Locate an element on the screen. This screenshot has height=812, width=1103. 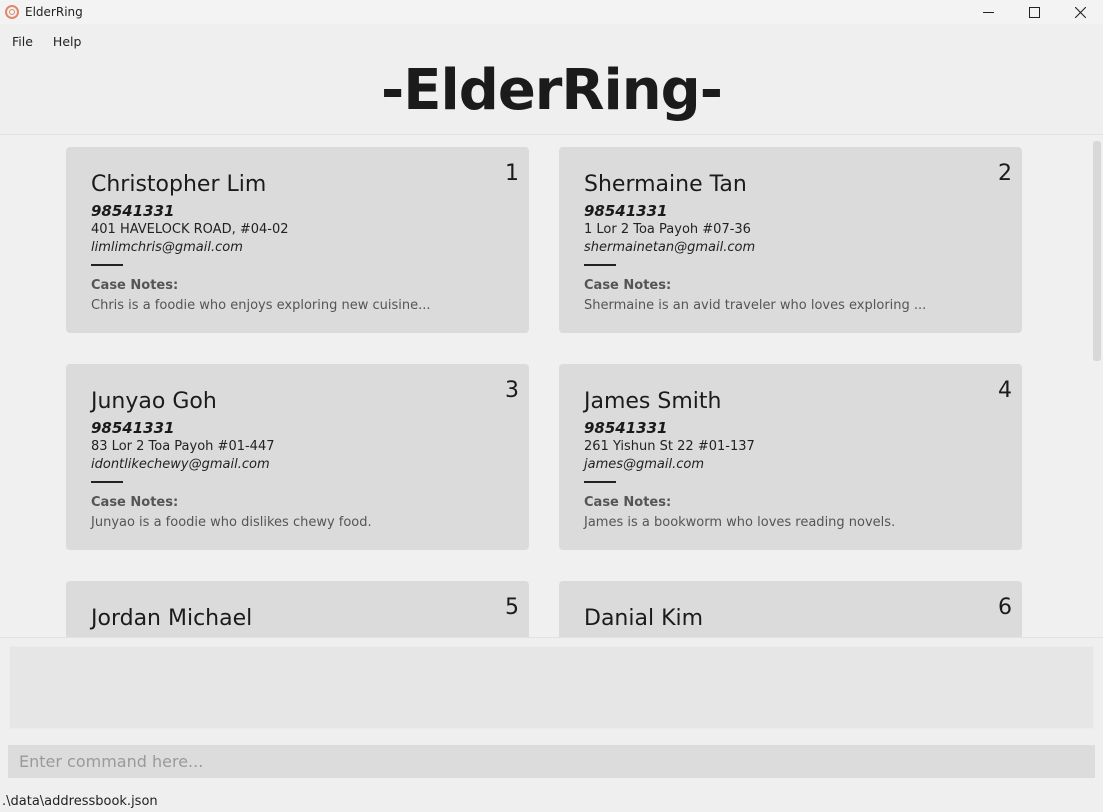
maximize-icon is located at coordinates (1034, 12).